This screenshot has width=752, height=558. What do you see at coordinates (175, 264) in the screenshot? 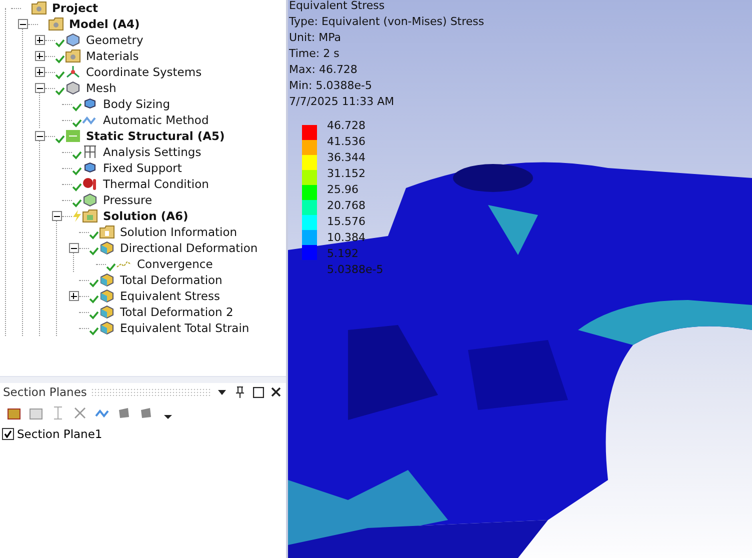
I see `tree-item: Convergence` at bounding box center [175, 264].